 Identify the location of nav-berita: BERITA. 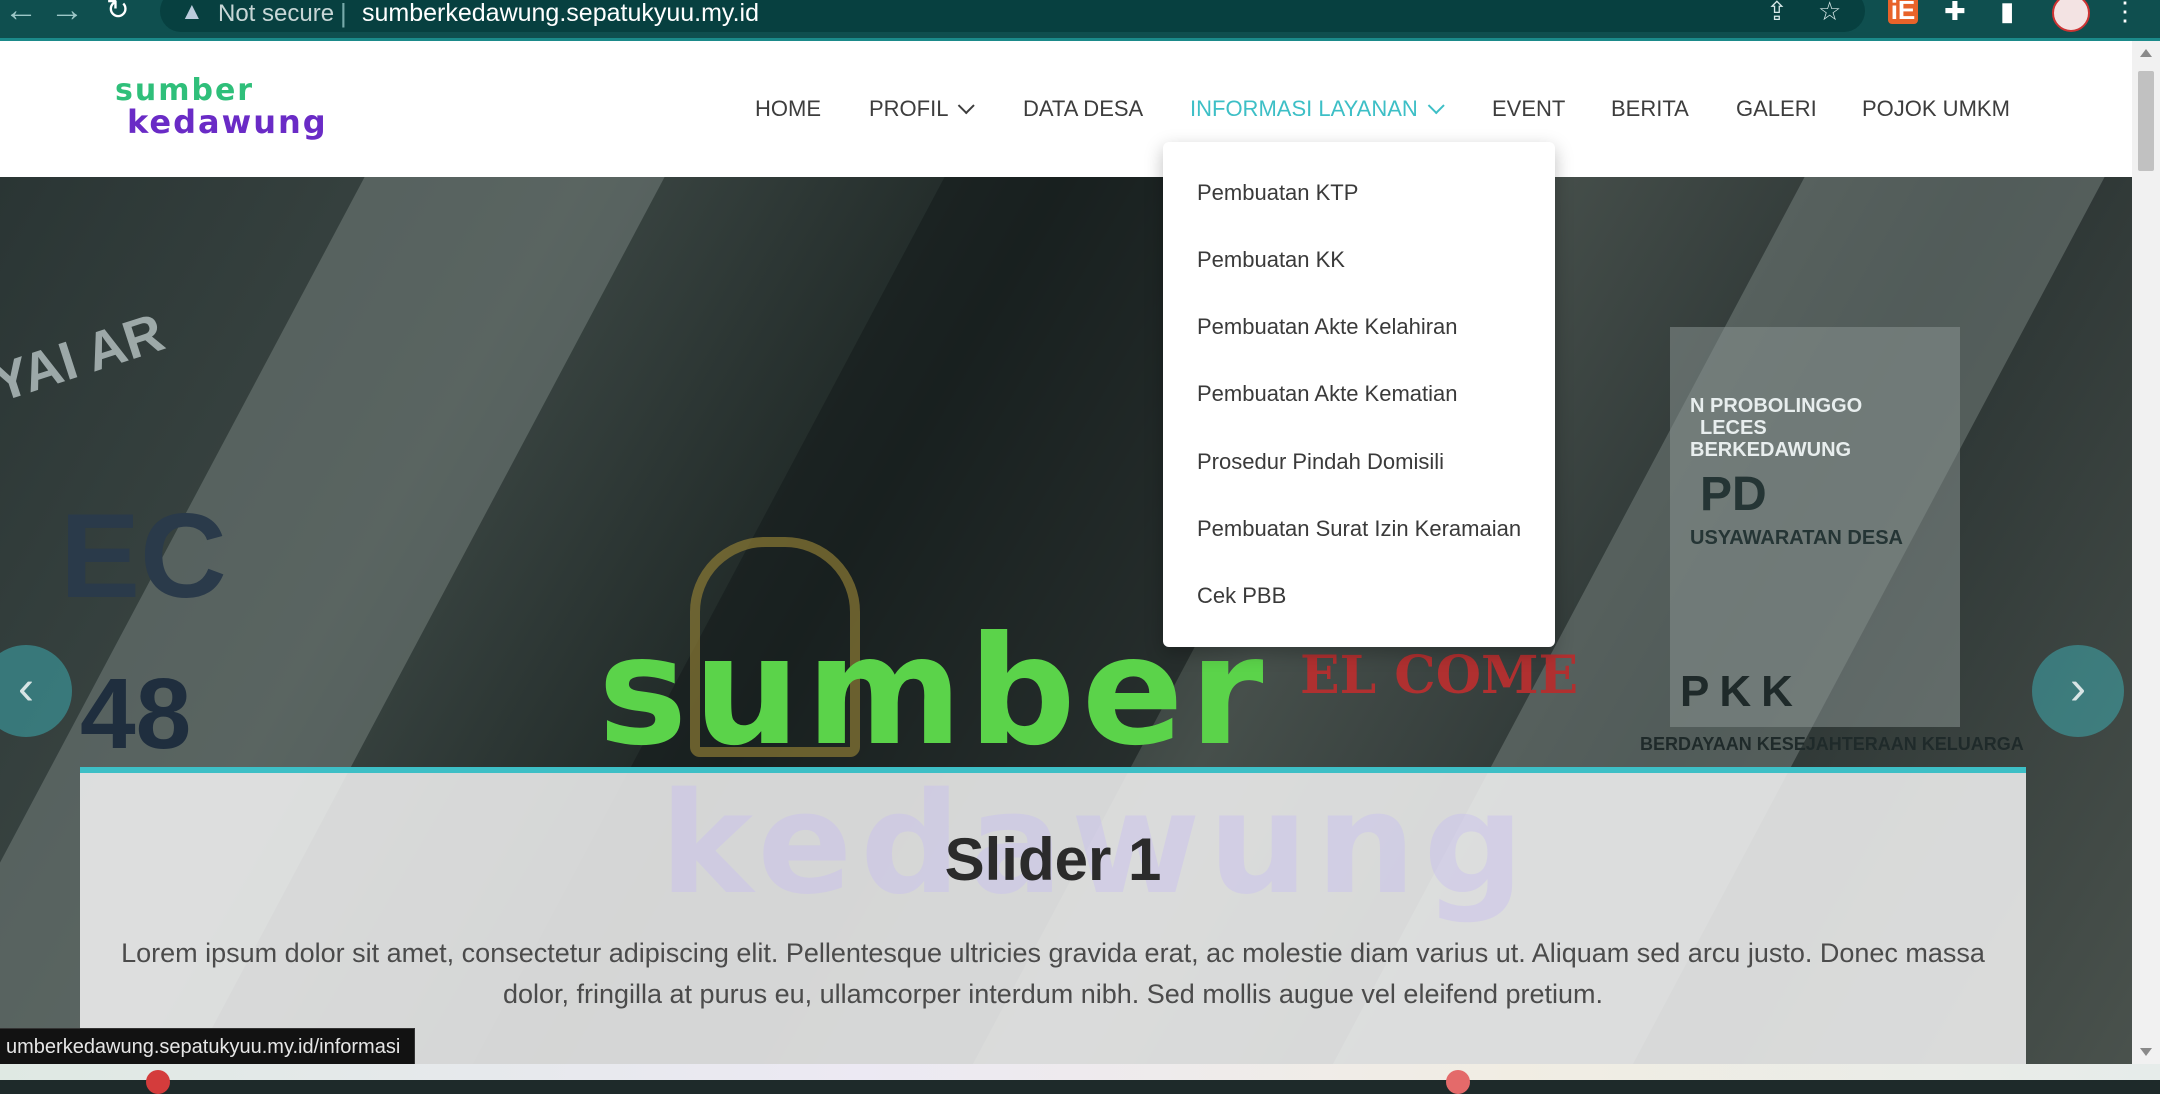
(1650, 109).